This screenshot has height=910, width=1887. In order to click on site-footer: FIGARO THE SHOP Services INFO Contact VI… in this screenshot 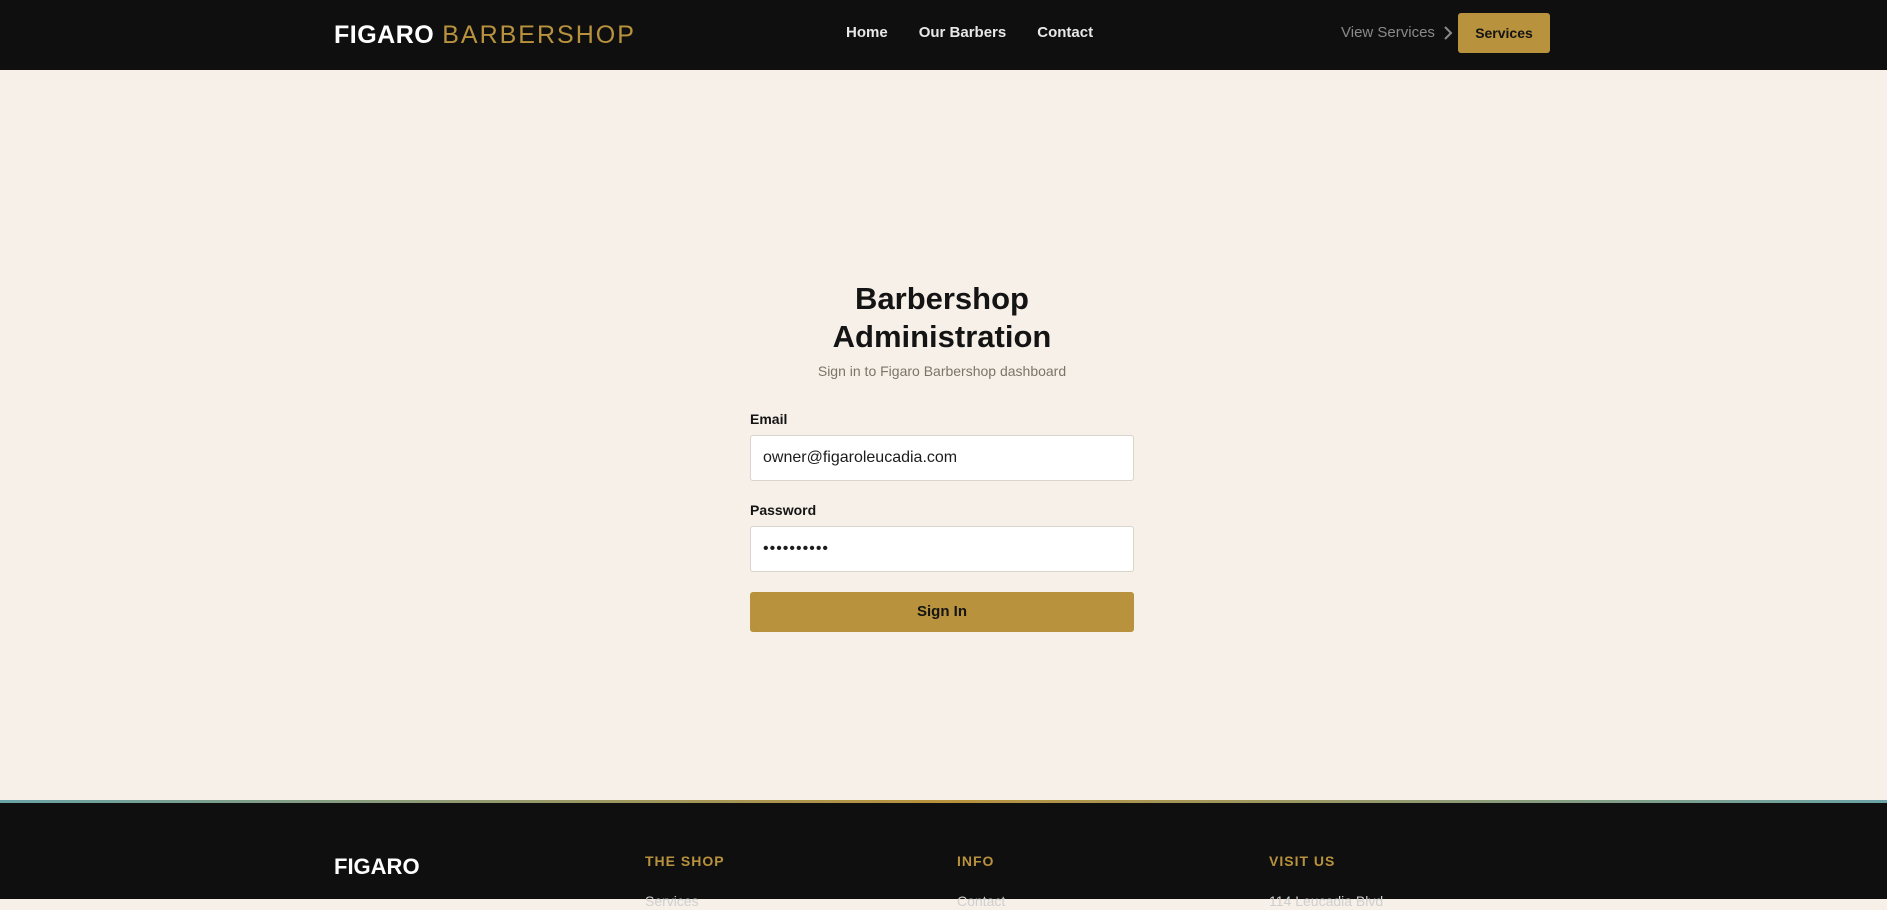, I will do `click(943, 856)`.